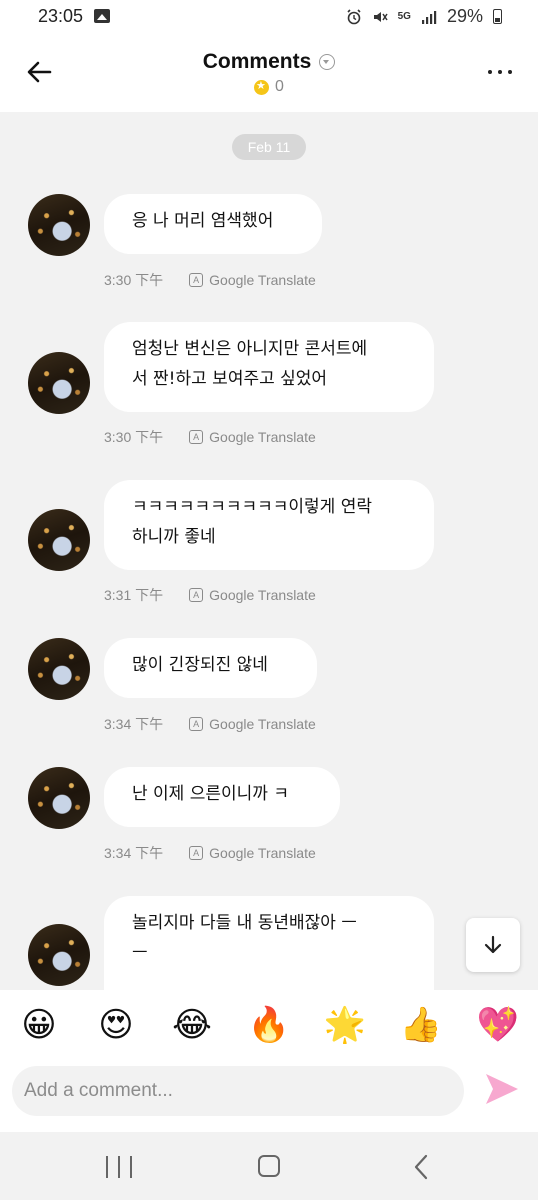 The height and width of the screenshot is (1200, 538). Describe the element at coordinates (269, 525) in the screenshot. I see `message-bubble: ㅋㅋㅋㅋㅋㅋㅋㅋㅋㅋ이렇게 연락 하니까 좋네` at that location.